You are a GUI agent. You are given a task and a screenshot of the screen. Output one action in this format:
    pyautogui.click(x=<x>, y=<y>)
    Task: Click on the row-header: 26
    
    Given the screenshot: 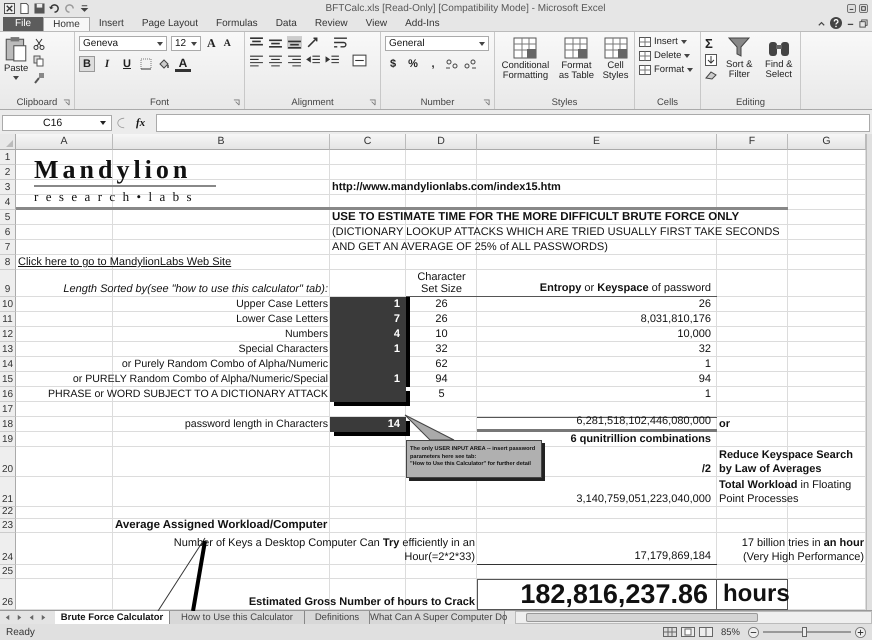 What is the action you would take?
    pyautogui.click(x=8, y=594)
    